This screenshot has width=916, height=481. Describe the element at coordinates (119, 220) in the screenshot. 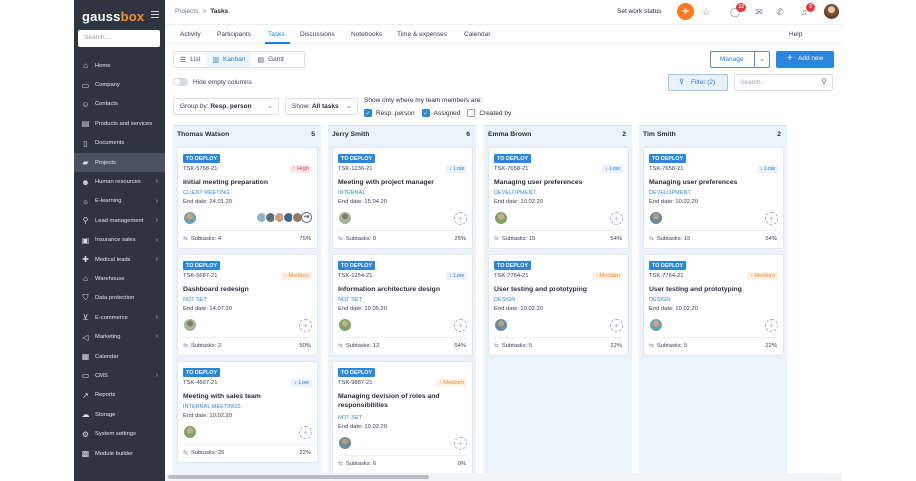

I see `sidebar-item-lead-management: ⚲ Lead management ›` at that location.